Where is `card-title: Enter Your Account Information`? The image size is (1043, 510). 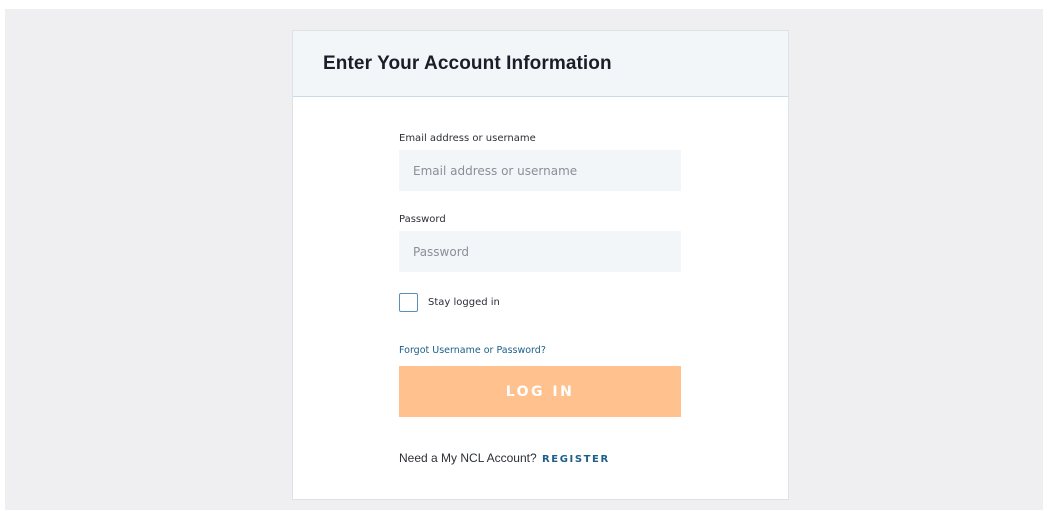 card-title: Enter Your Account Information is located at coordinates (467, 63).